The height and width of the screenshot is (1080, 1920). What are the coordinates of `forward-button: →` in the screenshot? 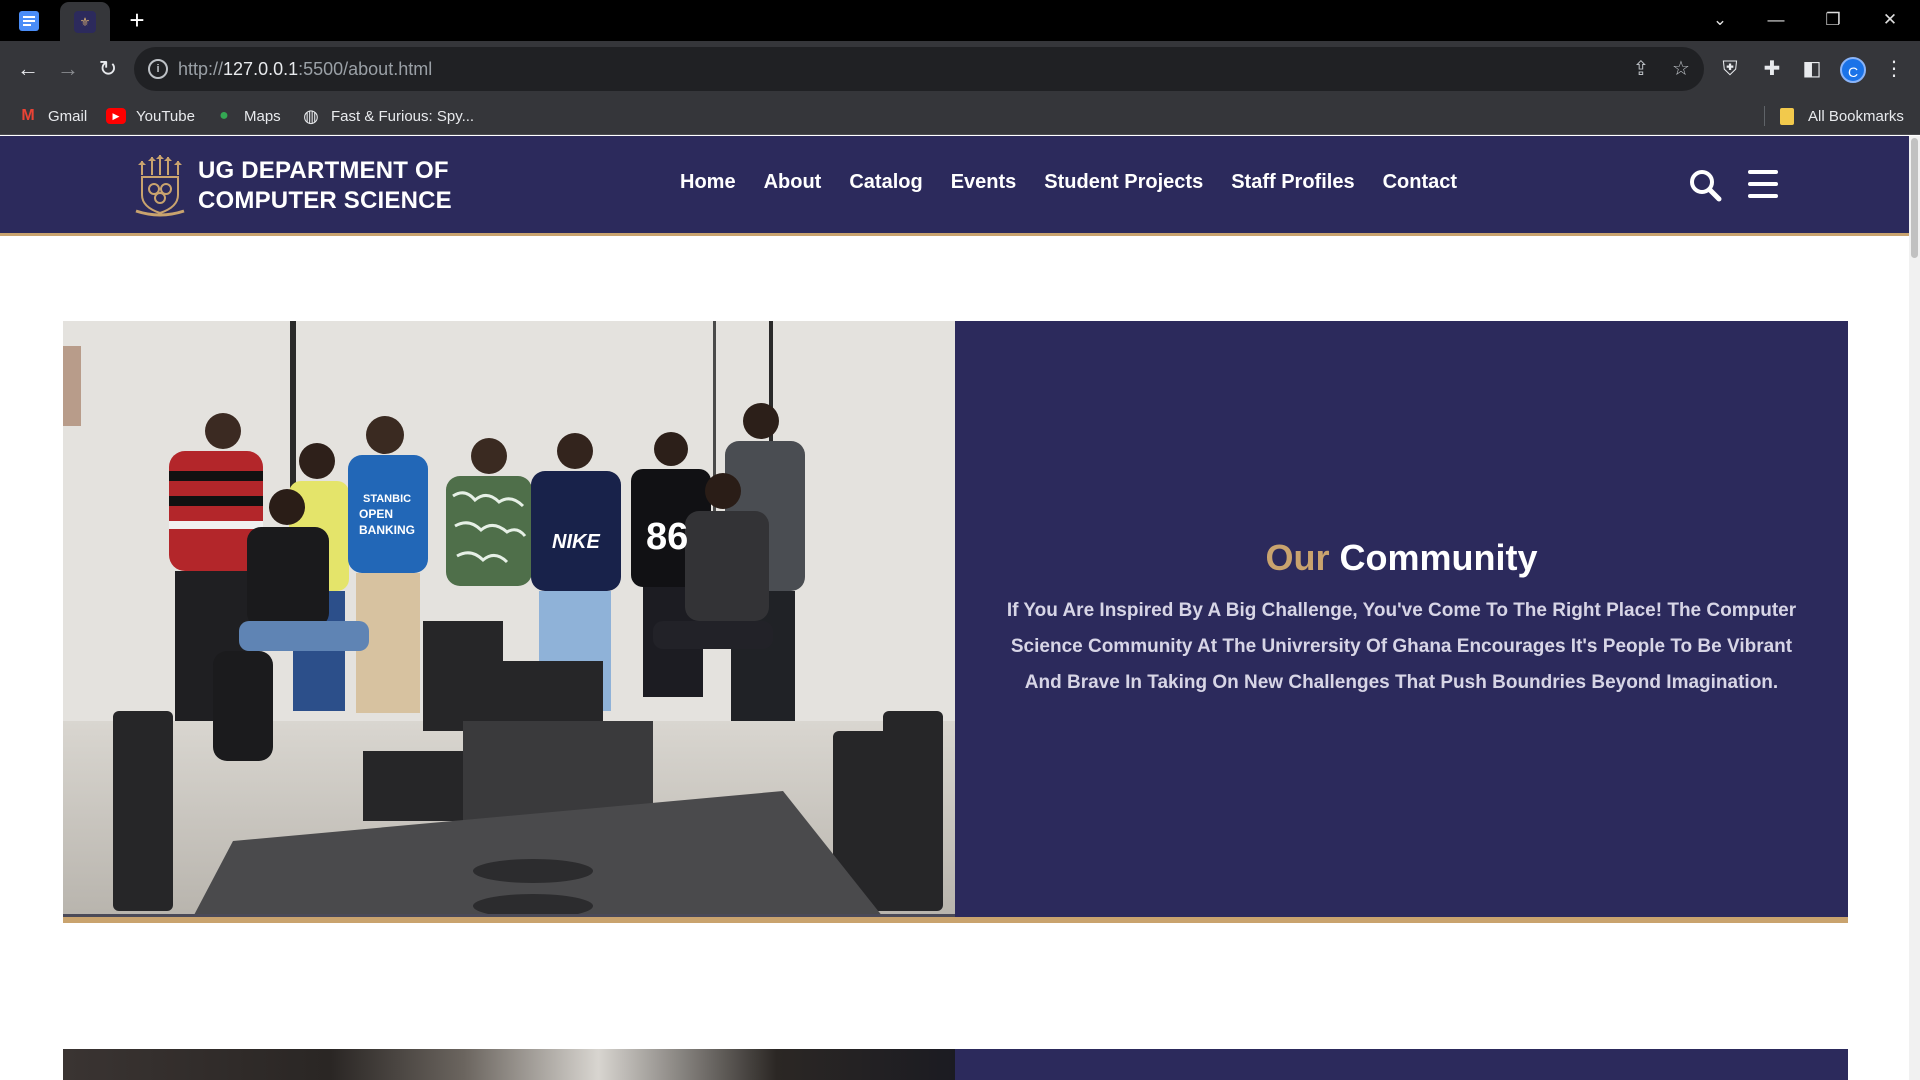 It's located at (68, 69).